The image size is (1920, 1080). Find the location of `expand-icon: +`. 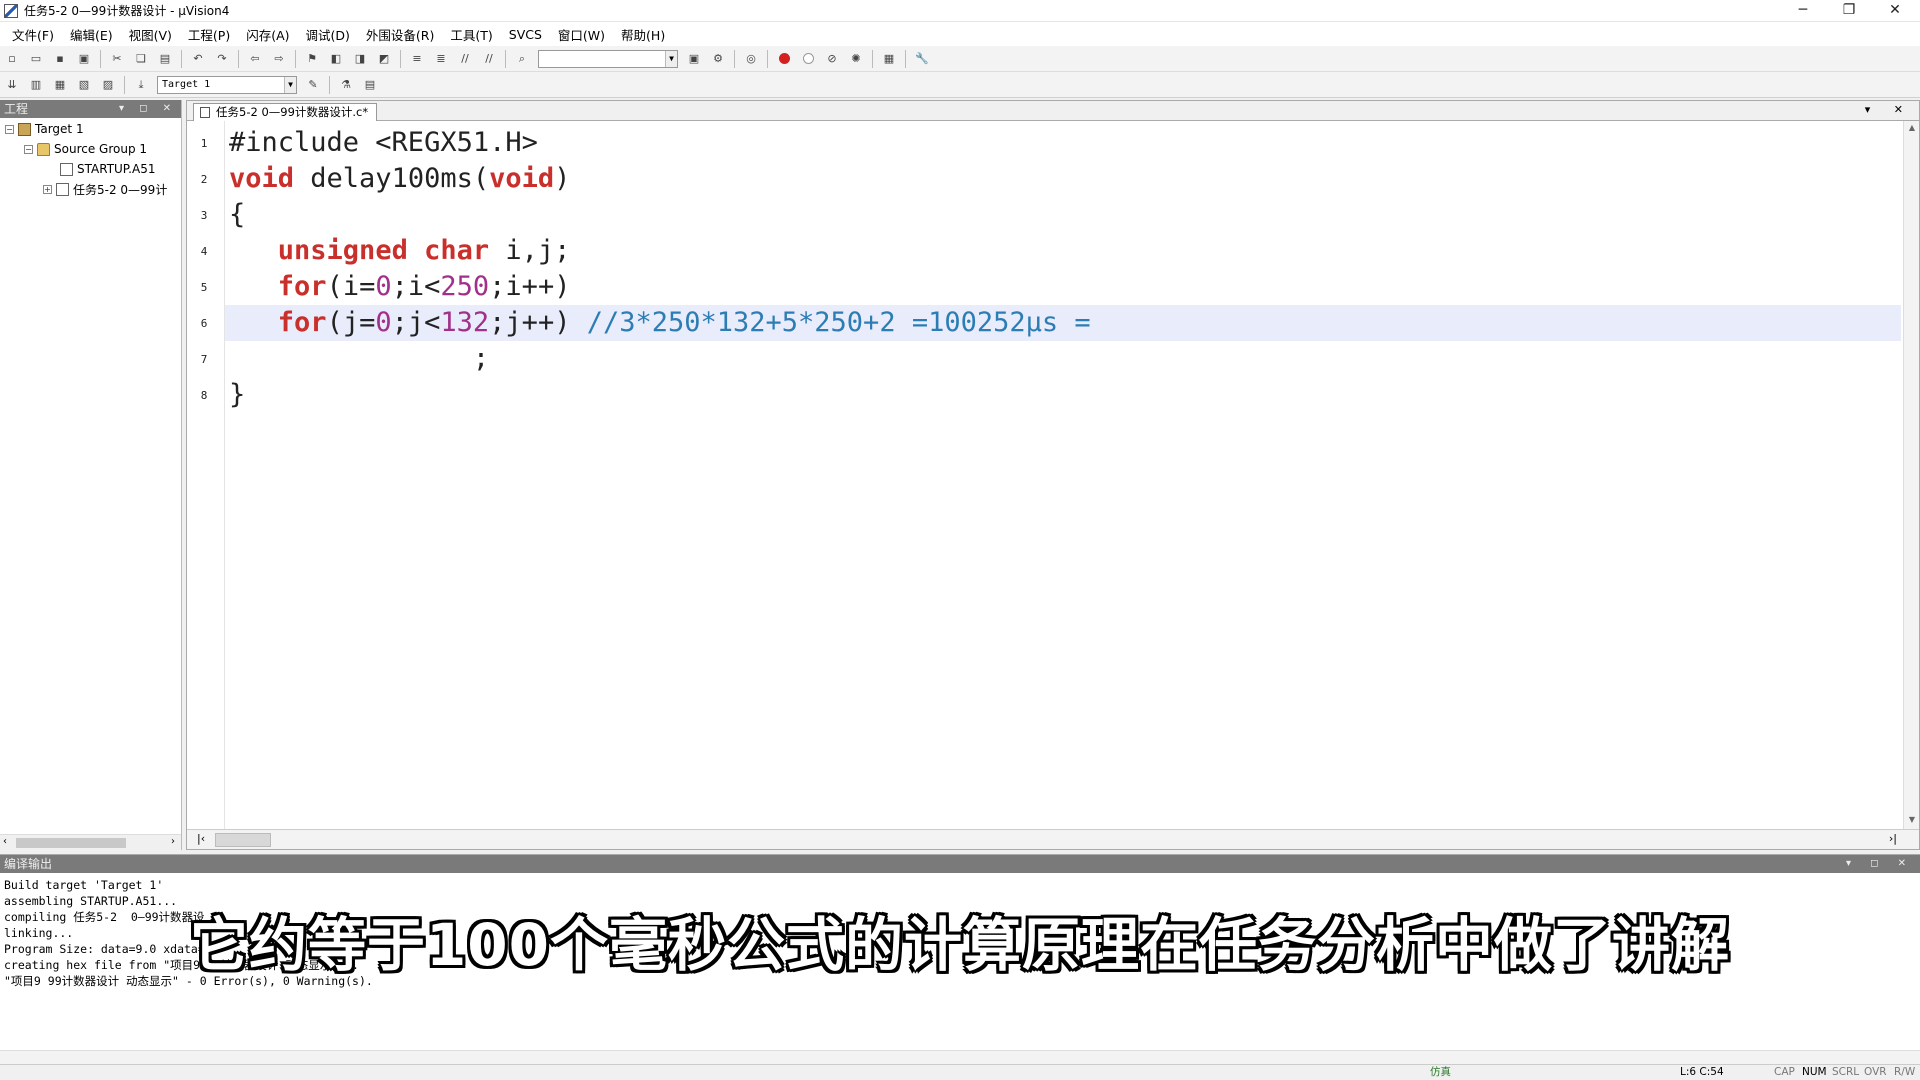

expand-icon: + is located at coordinates (47, 189).